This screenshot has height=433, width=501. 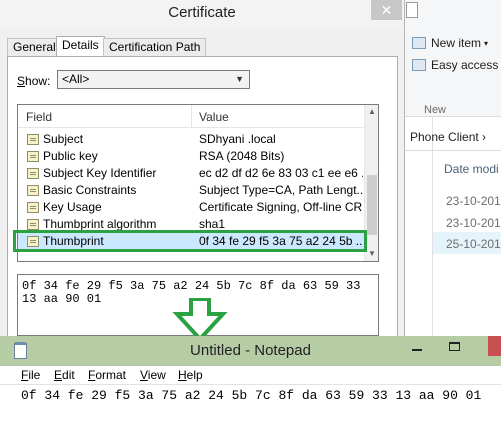 I want to click on new-item-label: New item, so click(x=456, y=43).